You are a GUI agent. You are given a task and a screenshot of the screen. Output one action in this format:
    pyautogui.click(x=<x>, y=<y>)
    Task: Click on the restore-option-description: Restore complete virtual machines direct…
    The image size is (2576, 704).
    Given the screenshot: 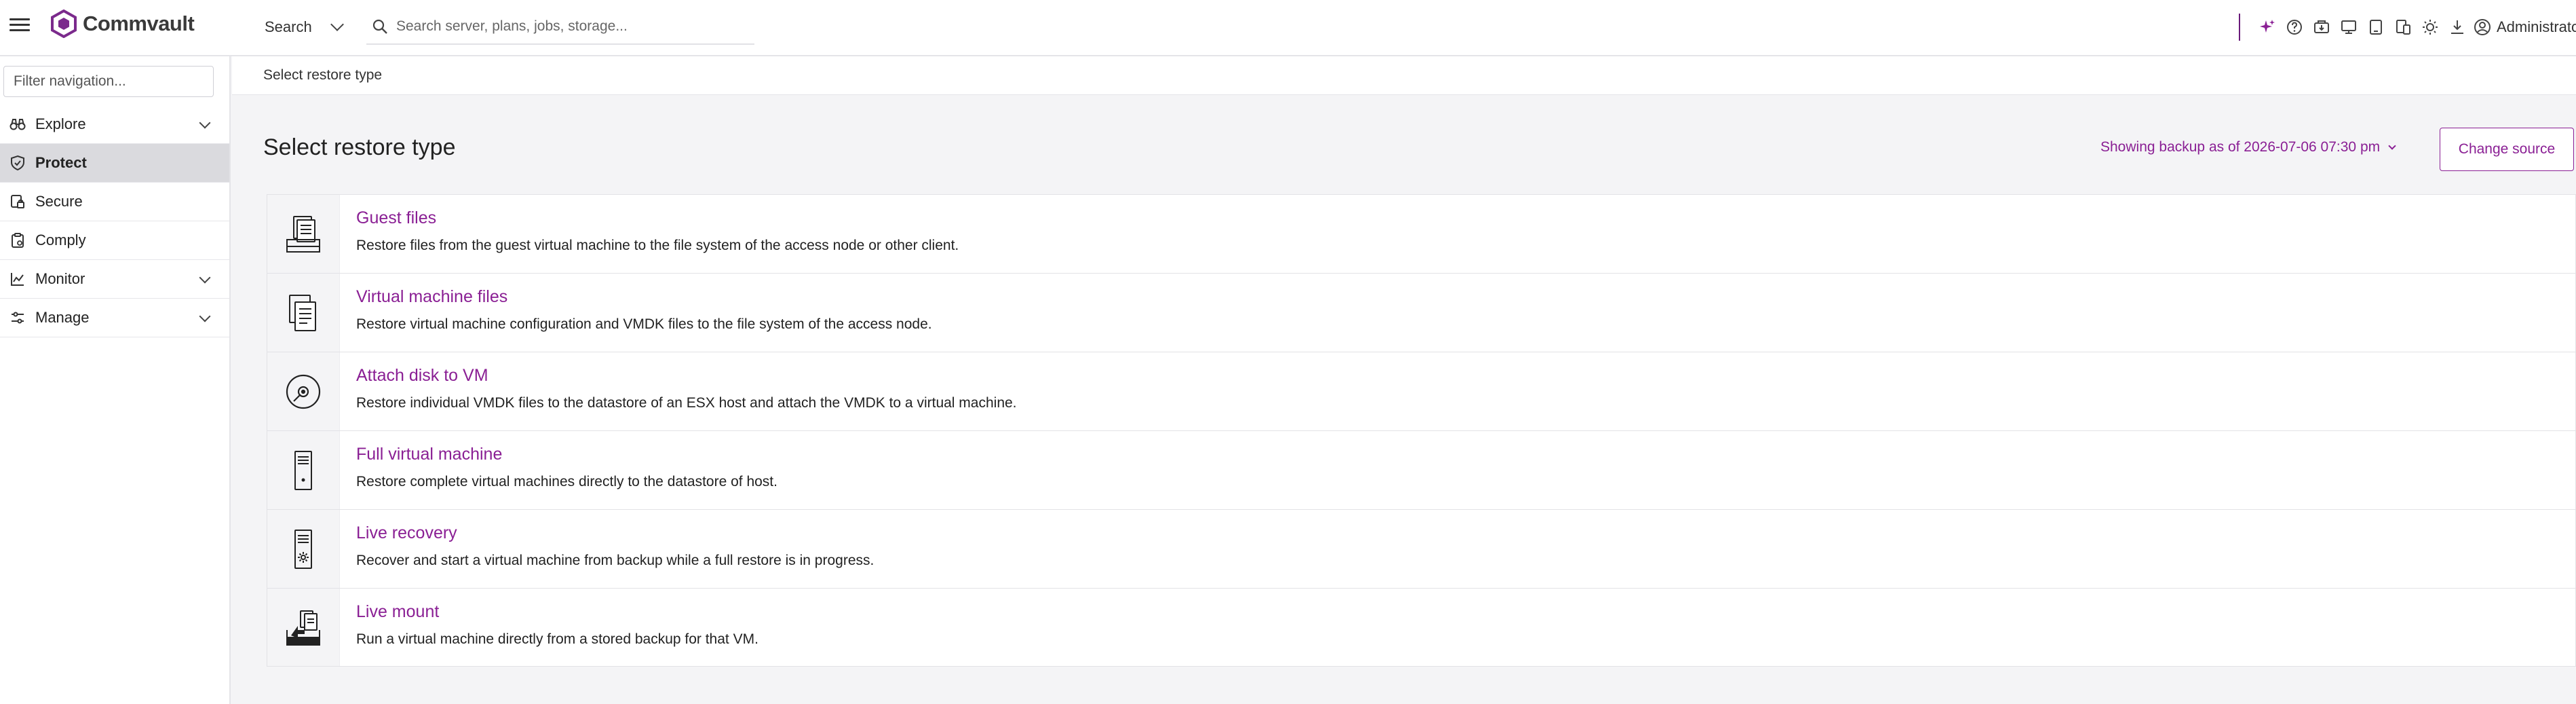 What is the action you would take?
    pyautogui.click(x=566, y=481)
    